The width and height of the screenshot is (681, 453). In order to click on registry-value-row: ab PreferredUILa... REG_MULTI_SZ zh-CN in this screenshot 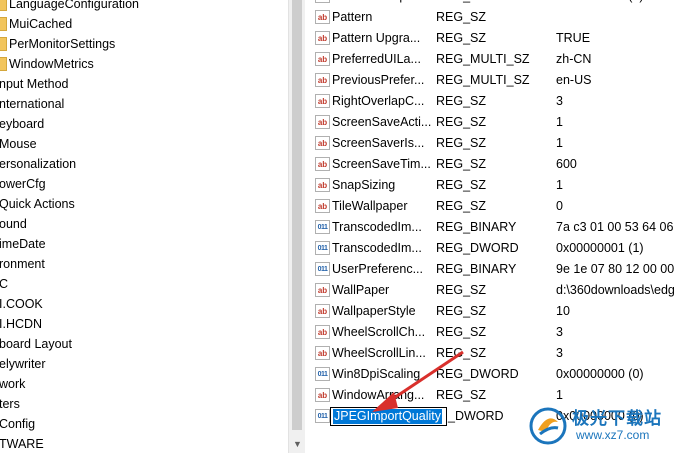, I will do `click(493, 59)`.